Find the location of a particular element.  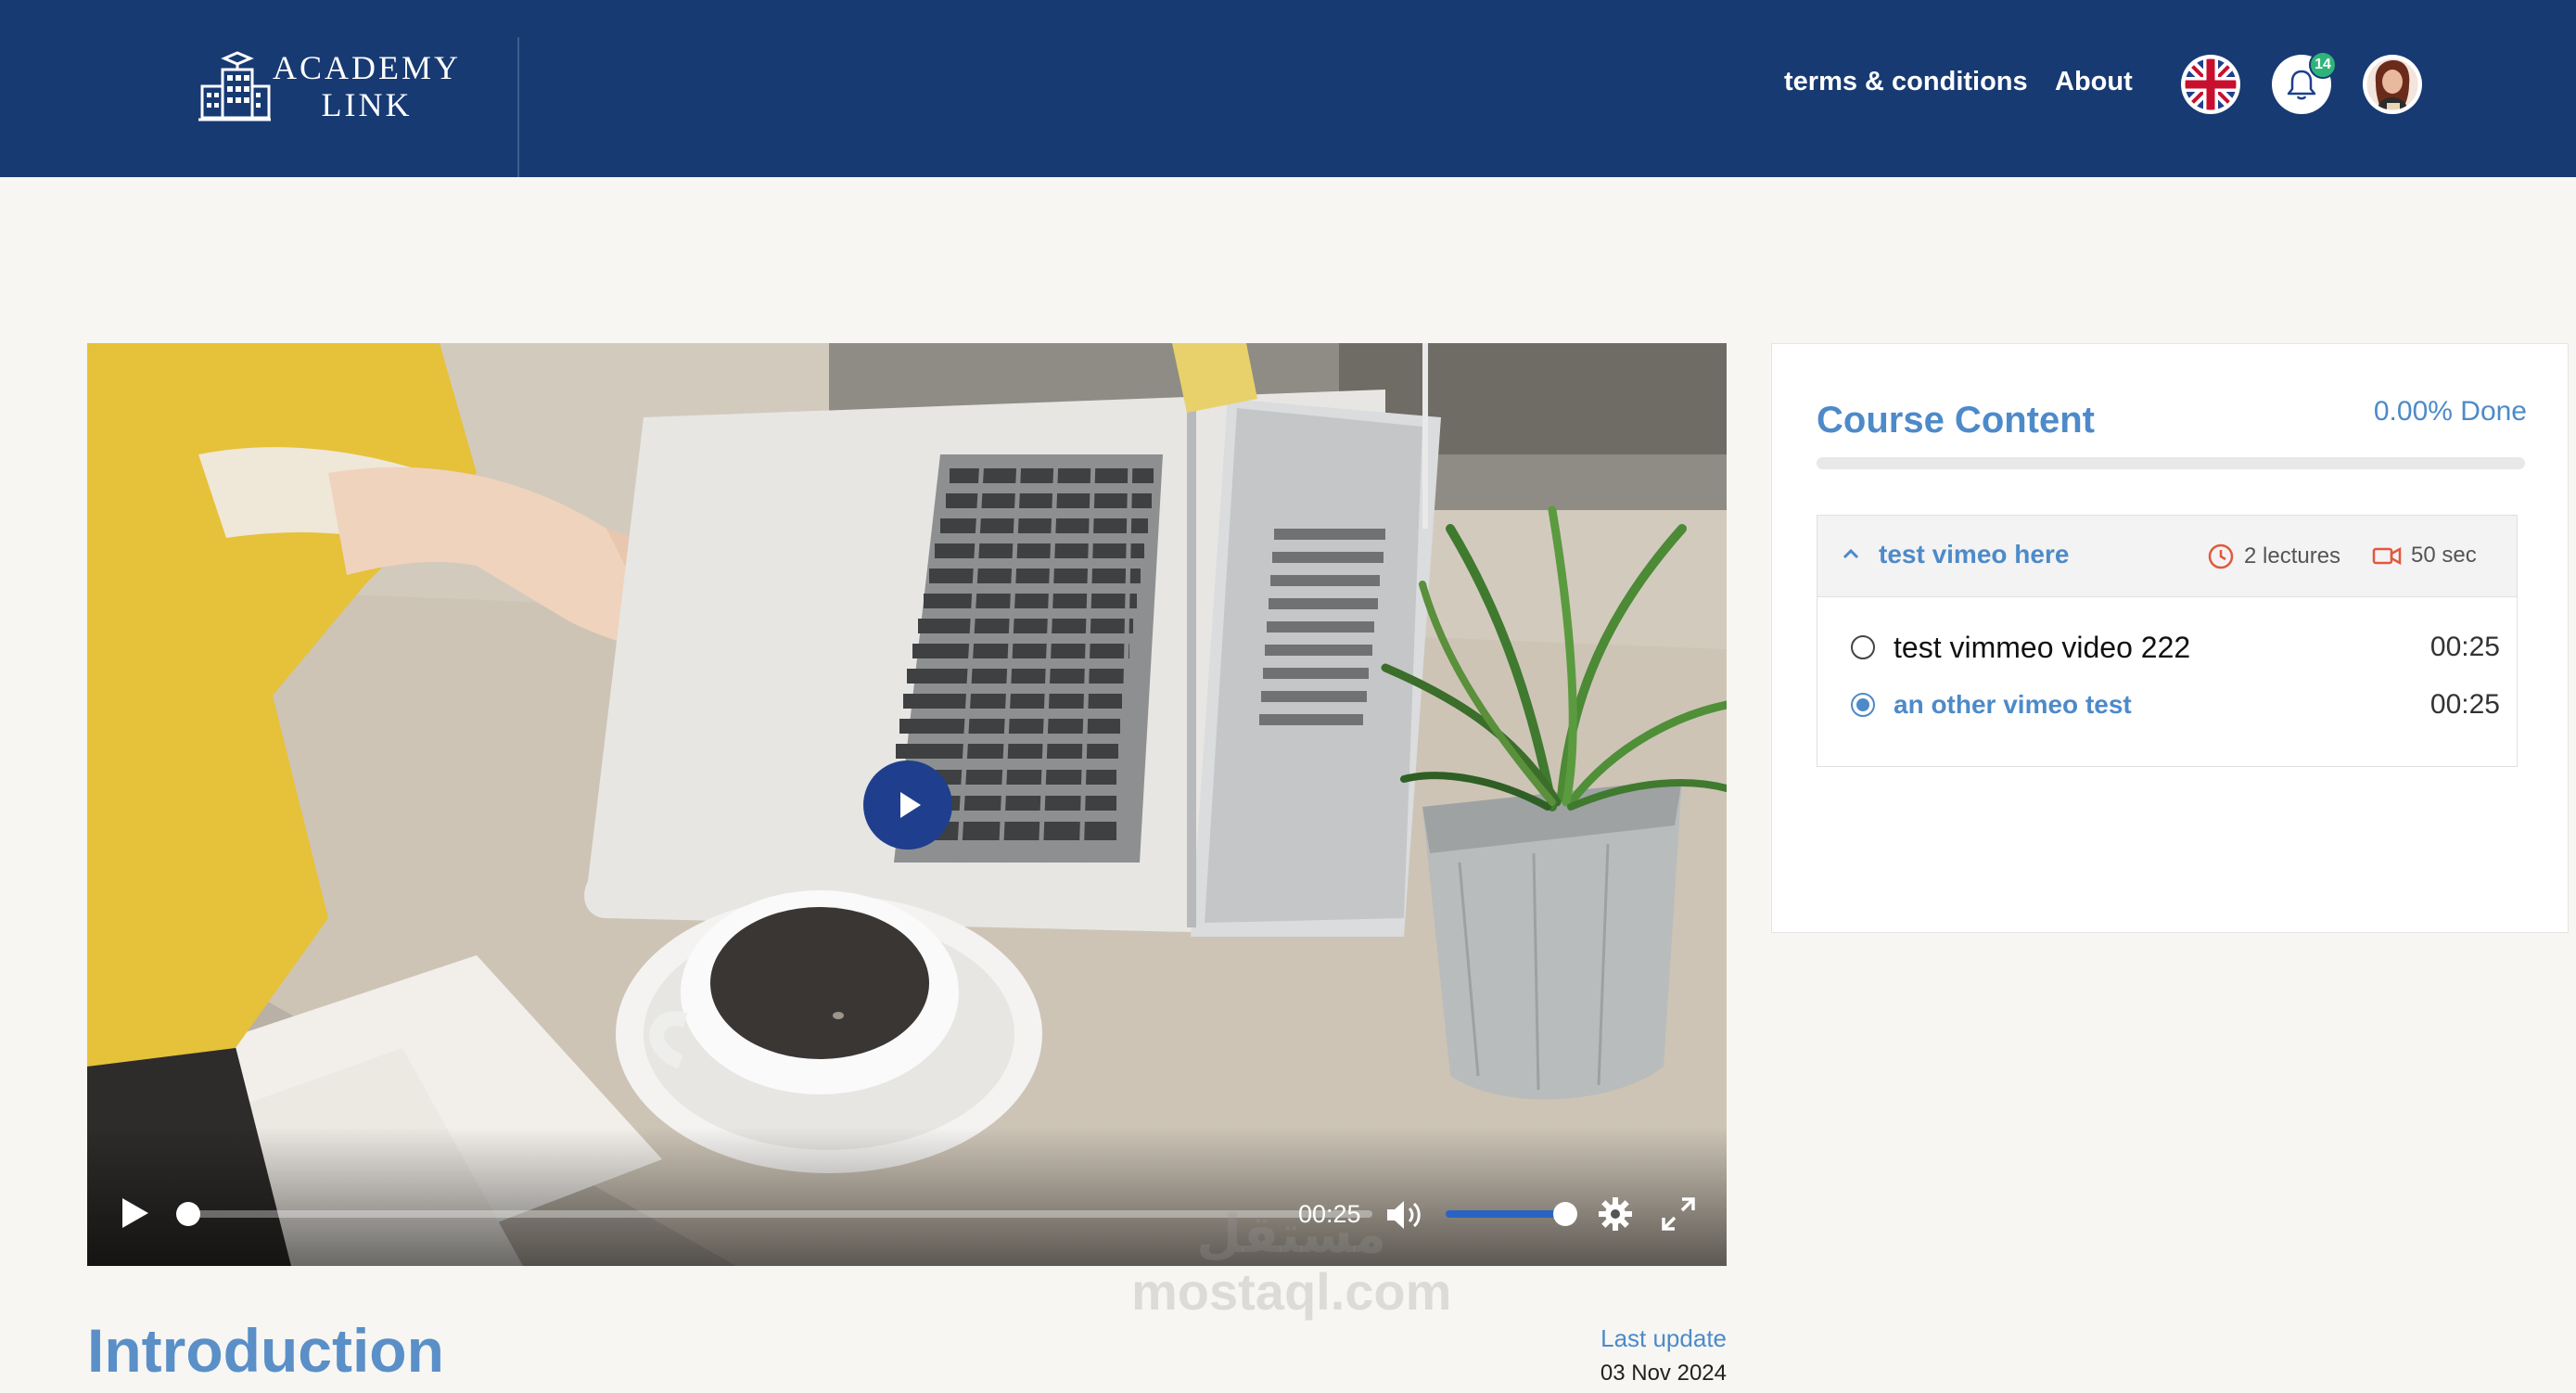

language-switch-button is located at coordinates (2210, 84).